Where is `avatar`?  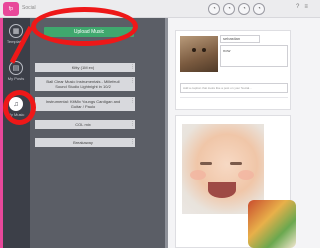
avatar is located at coordinates (199, 54).